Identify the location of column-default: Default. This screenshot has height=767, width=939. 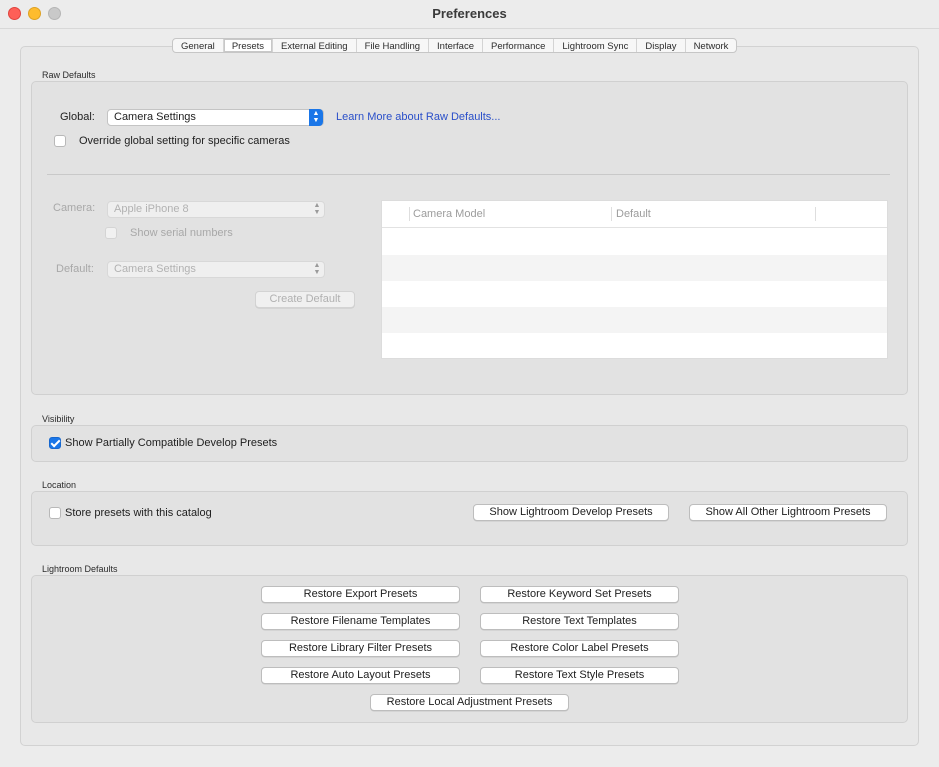
(633, 214).